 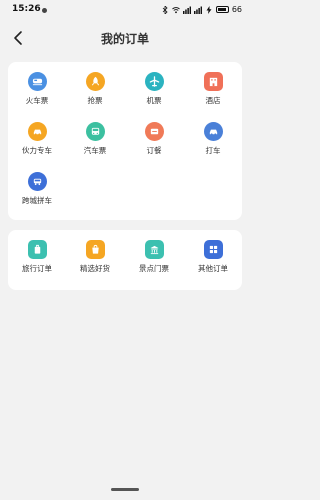 I want to click on order-item-label: 跨城拼车, so click(x=37, y=200).